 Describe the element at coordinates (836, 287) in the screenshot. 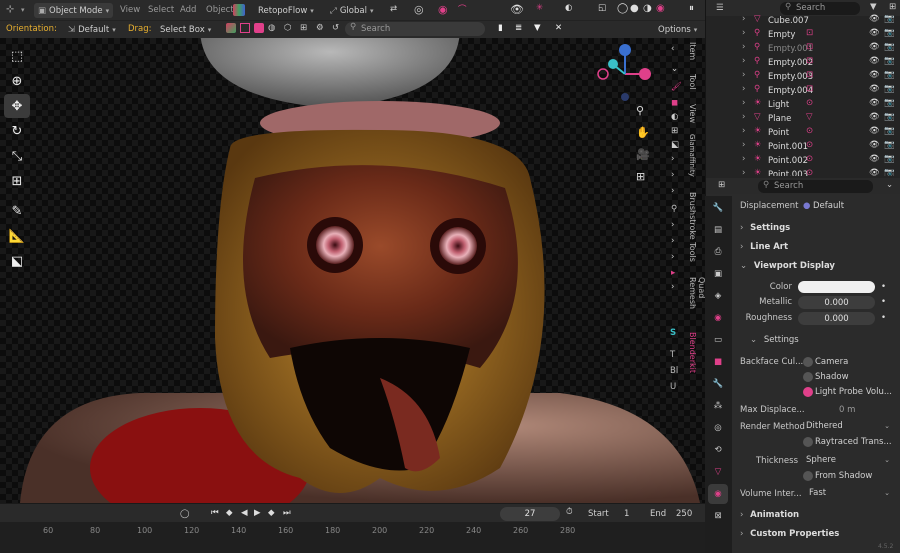

I see `color-swatch` at that location.